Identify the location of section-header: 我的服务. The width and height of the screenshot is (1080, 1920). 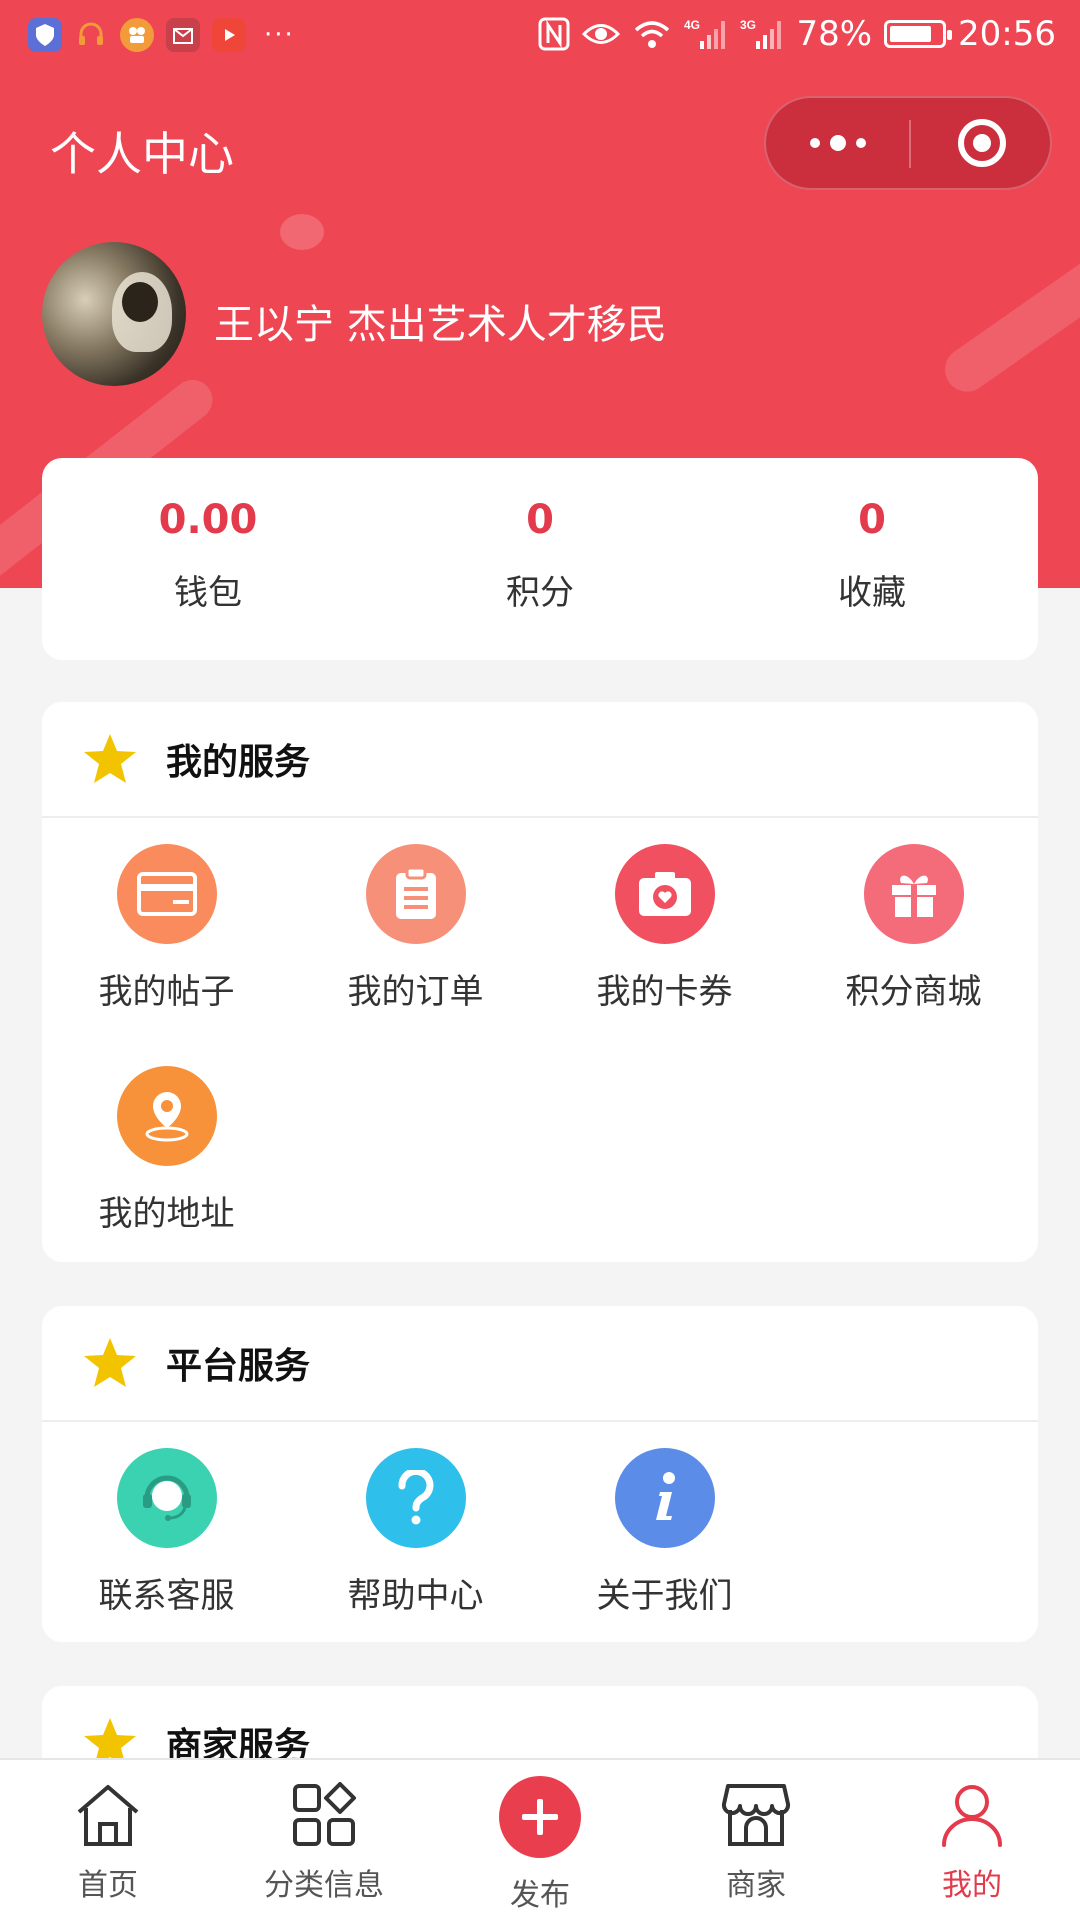
(540, 760).